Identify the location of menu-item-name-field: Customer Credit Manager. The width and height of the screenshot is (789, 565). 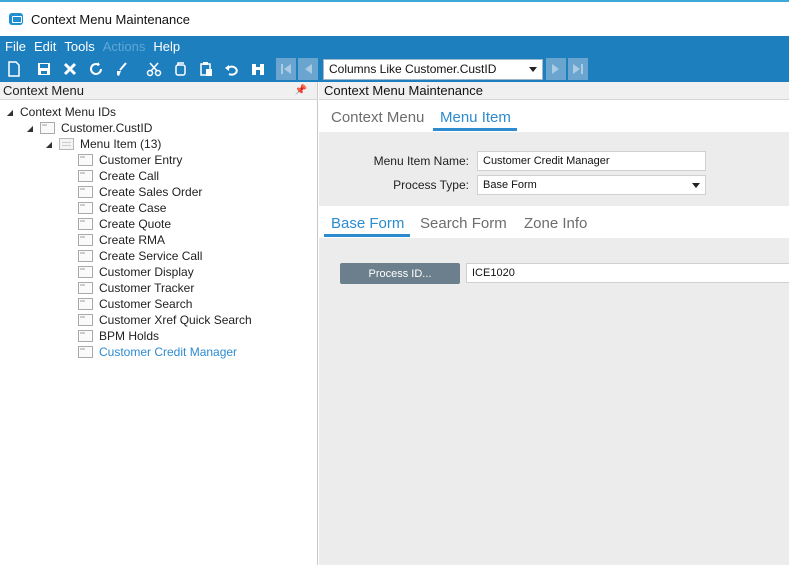
(591, 161).